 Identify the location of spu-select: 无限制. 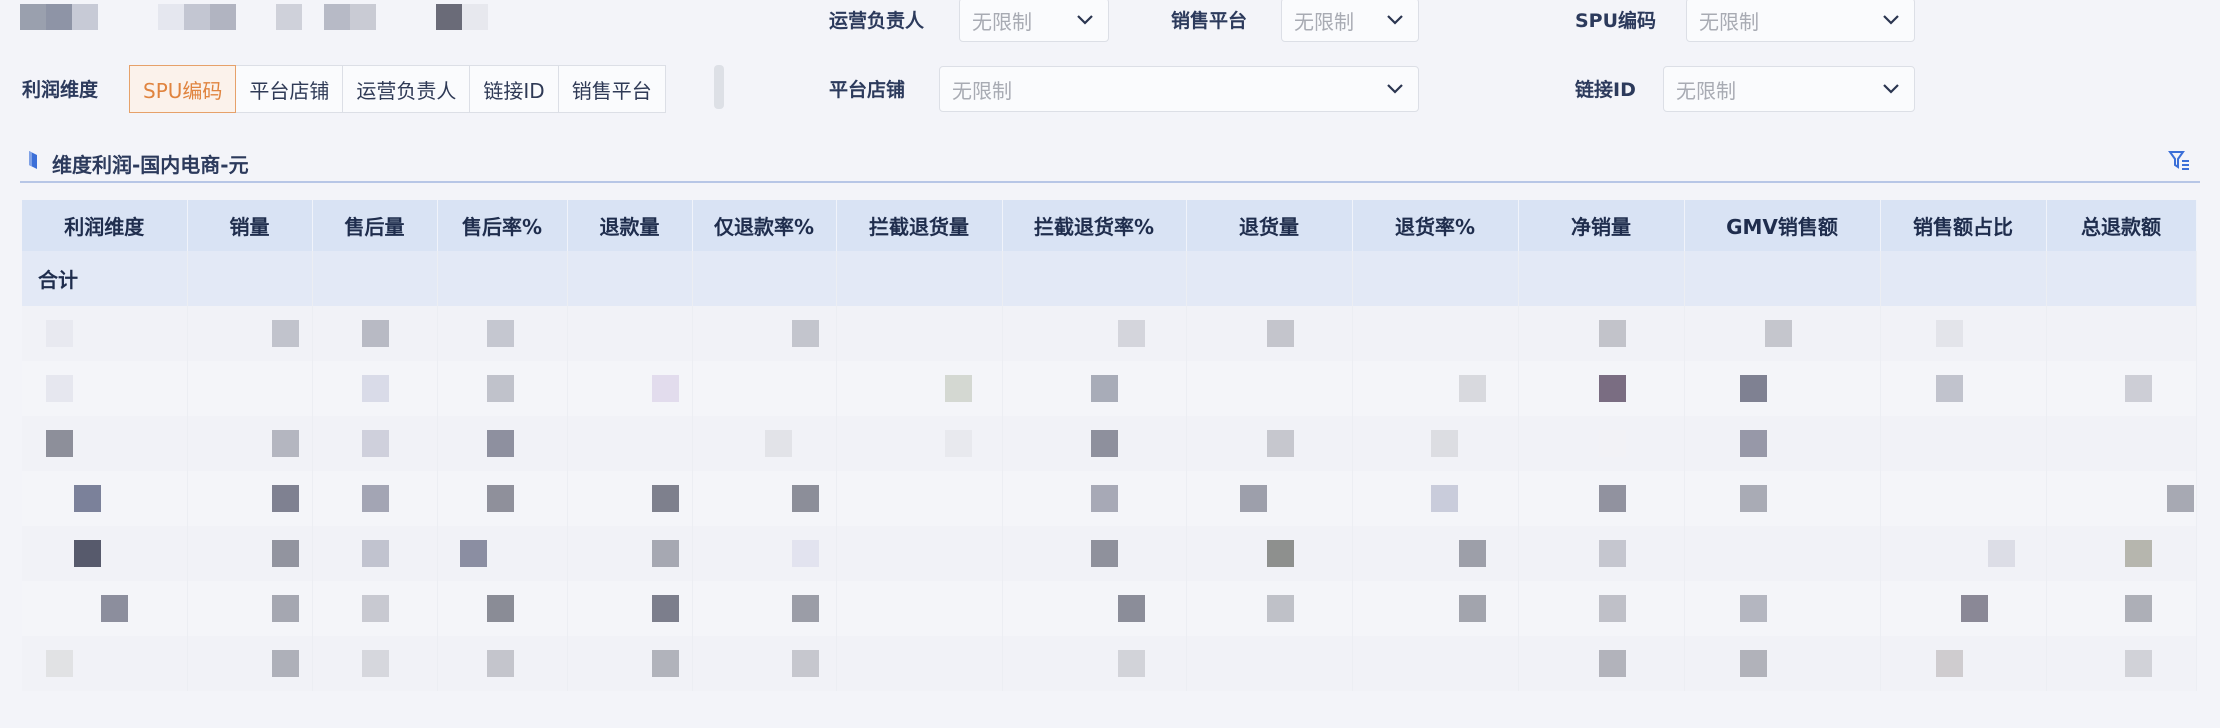
(1800, 21).